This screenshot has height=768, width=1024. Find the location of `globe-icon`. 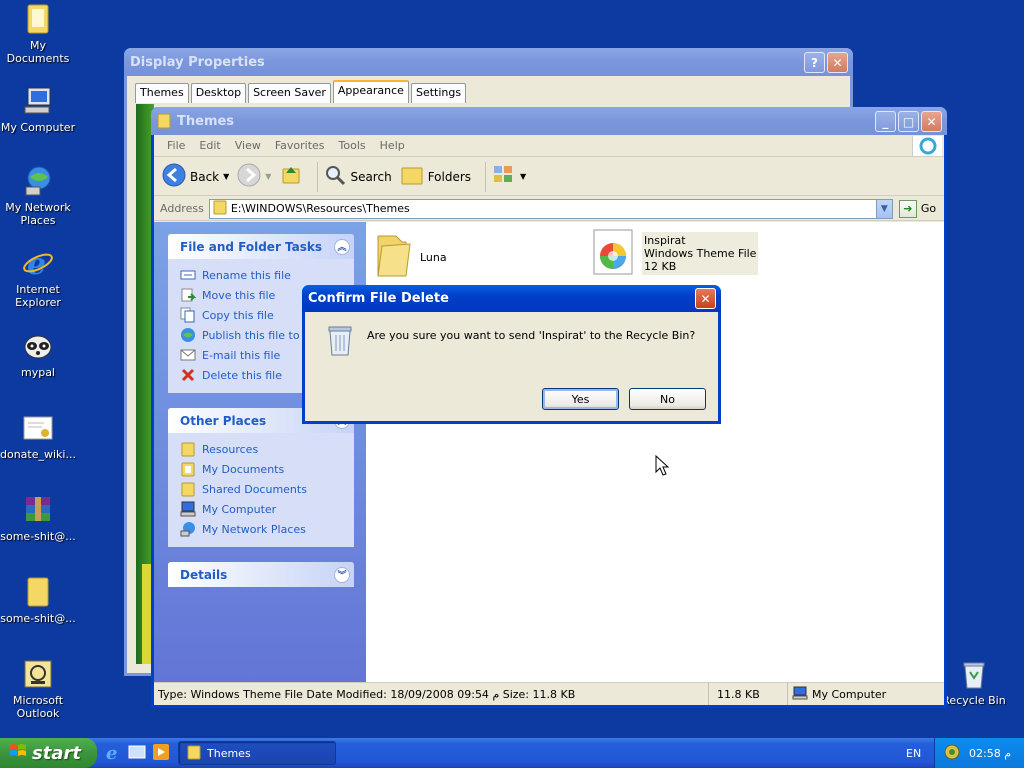

globe-icon is located at coordinates (188, 335).